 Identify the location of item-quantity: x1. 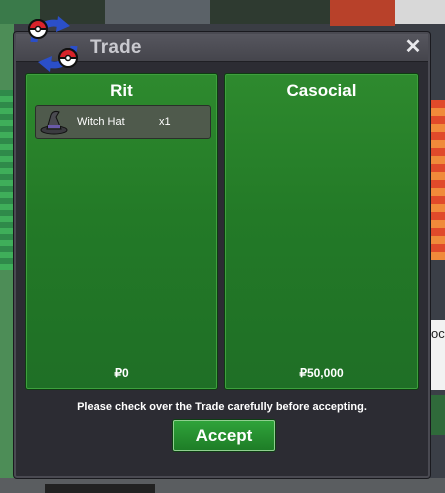
(165, 122).